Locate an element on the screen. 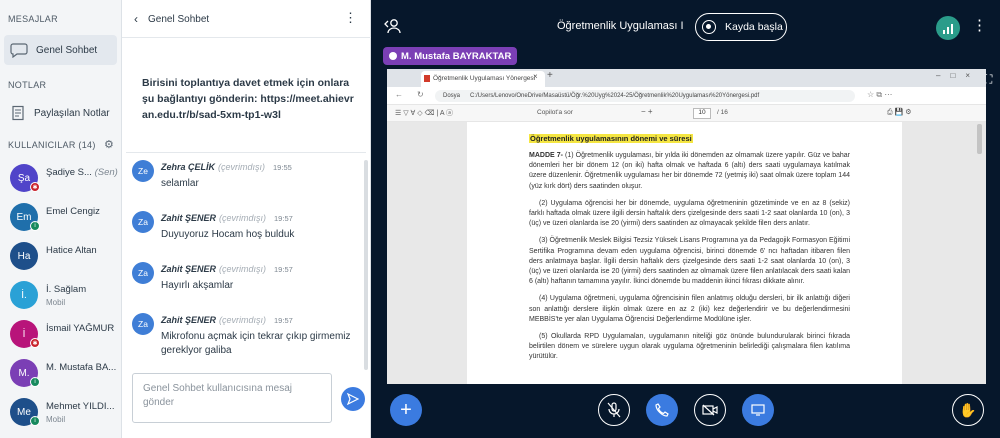  chat-header: ‹ Genel Sohbet ⋮ is located at coordinates (246, 19).